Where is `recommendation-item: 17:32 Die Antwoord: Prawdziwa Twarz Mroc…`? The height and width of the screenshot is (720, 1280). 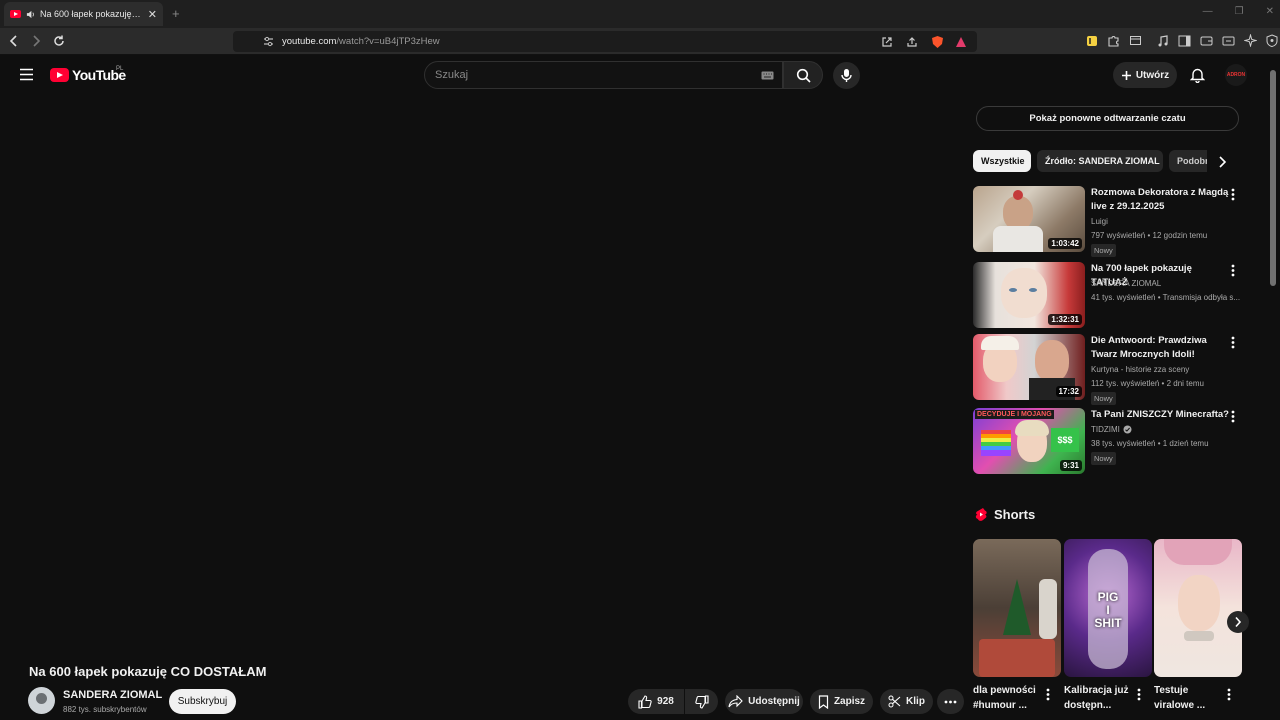 recommendation-item: 17:32 Die Antwoord: Prawdziwa Twarz Mroc… is located at coordinates (1108, 369).